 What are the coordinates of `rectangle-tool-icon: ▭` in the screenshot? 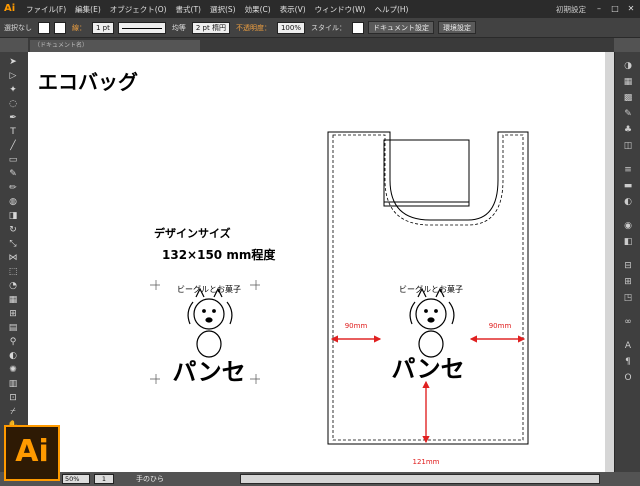 It's located at (13, 160).